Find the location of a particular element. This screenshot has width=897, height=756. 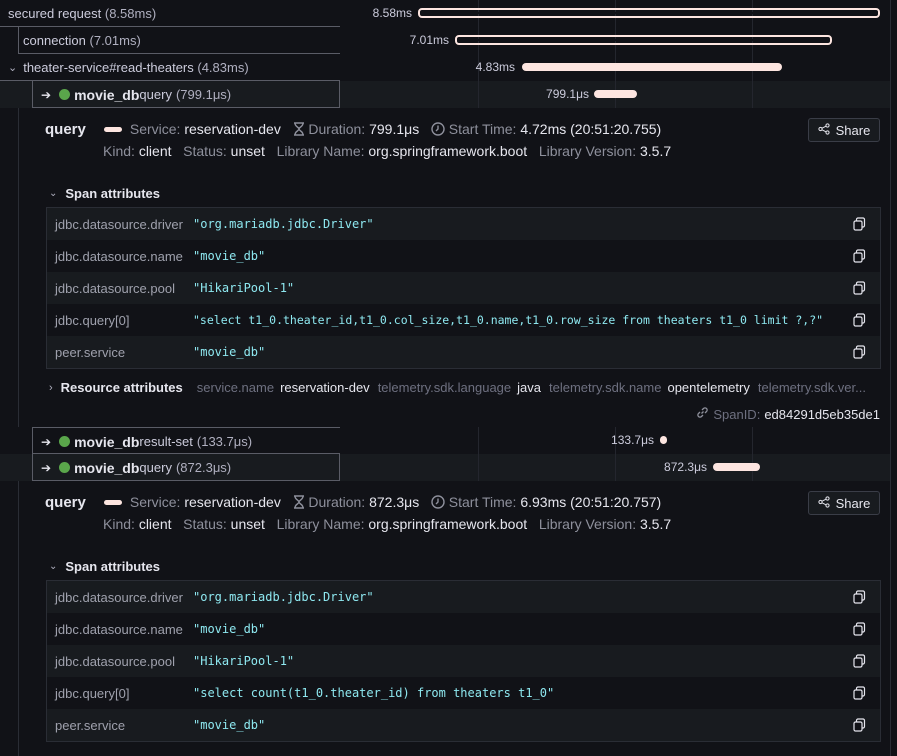

res-attr-value: reservation-dev is located at coordinates (325, 387).